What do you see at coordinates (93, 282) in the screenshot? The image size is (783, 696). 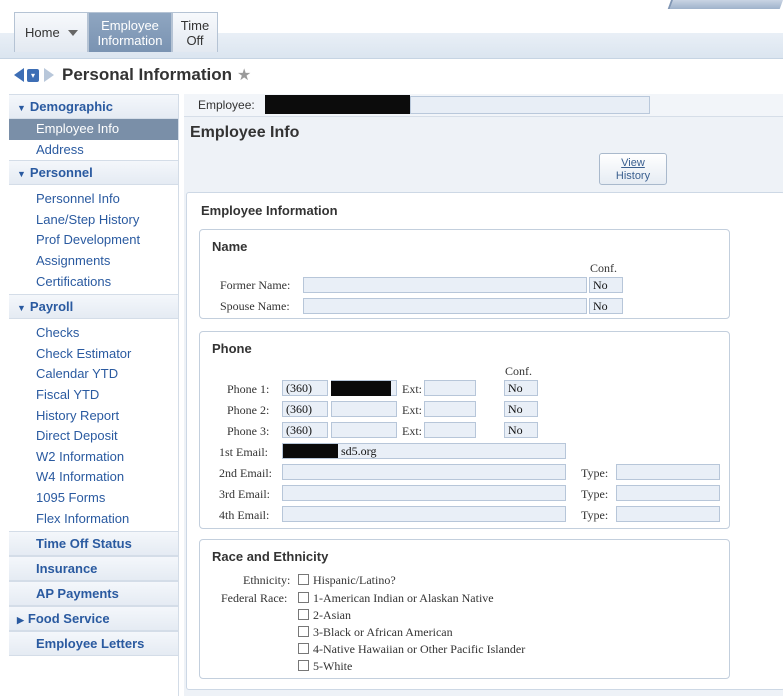 I see `sidebar-item-certifications: Certifications` at bounding box center [93, 282].